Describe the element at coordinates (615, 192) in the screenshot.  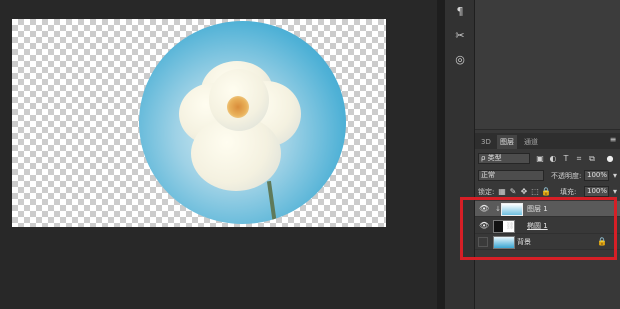
I see `fill-chevron-icon: ▾` at that location.